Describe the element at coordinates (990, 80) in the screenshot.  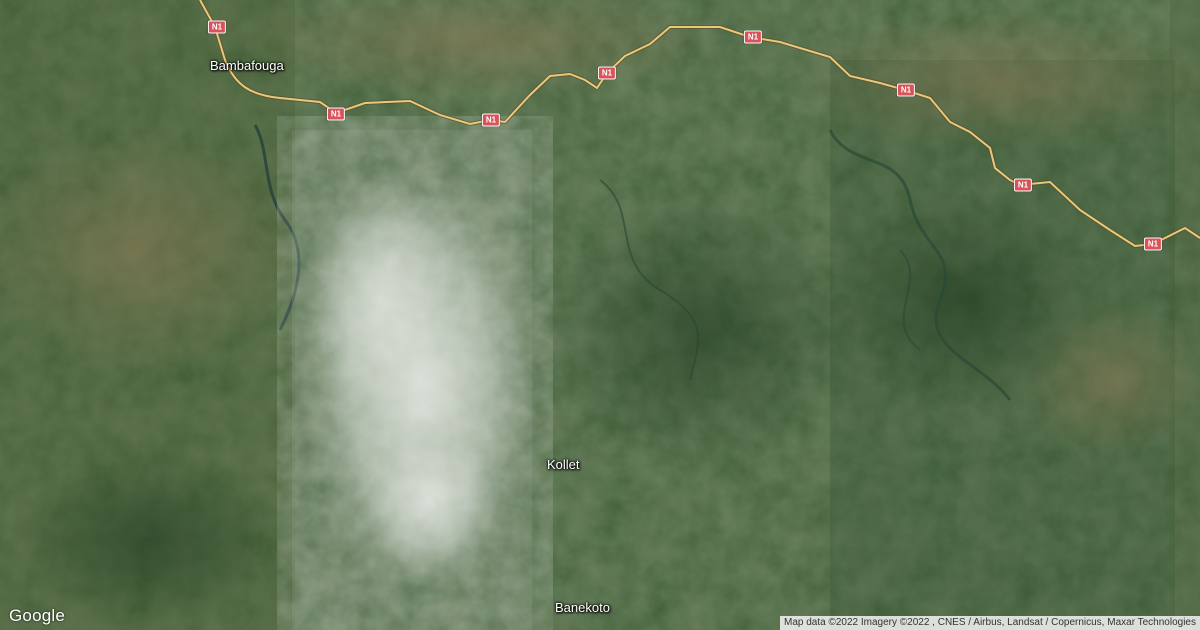
I see `cleared-land-northeast` at that location.